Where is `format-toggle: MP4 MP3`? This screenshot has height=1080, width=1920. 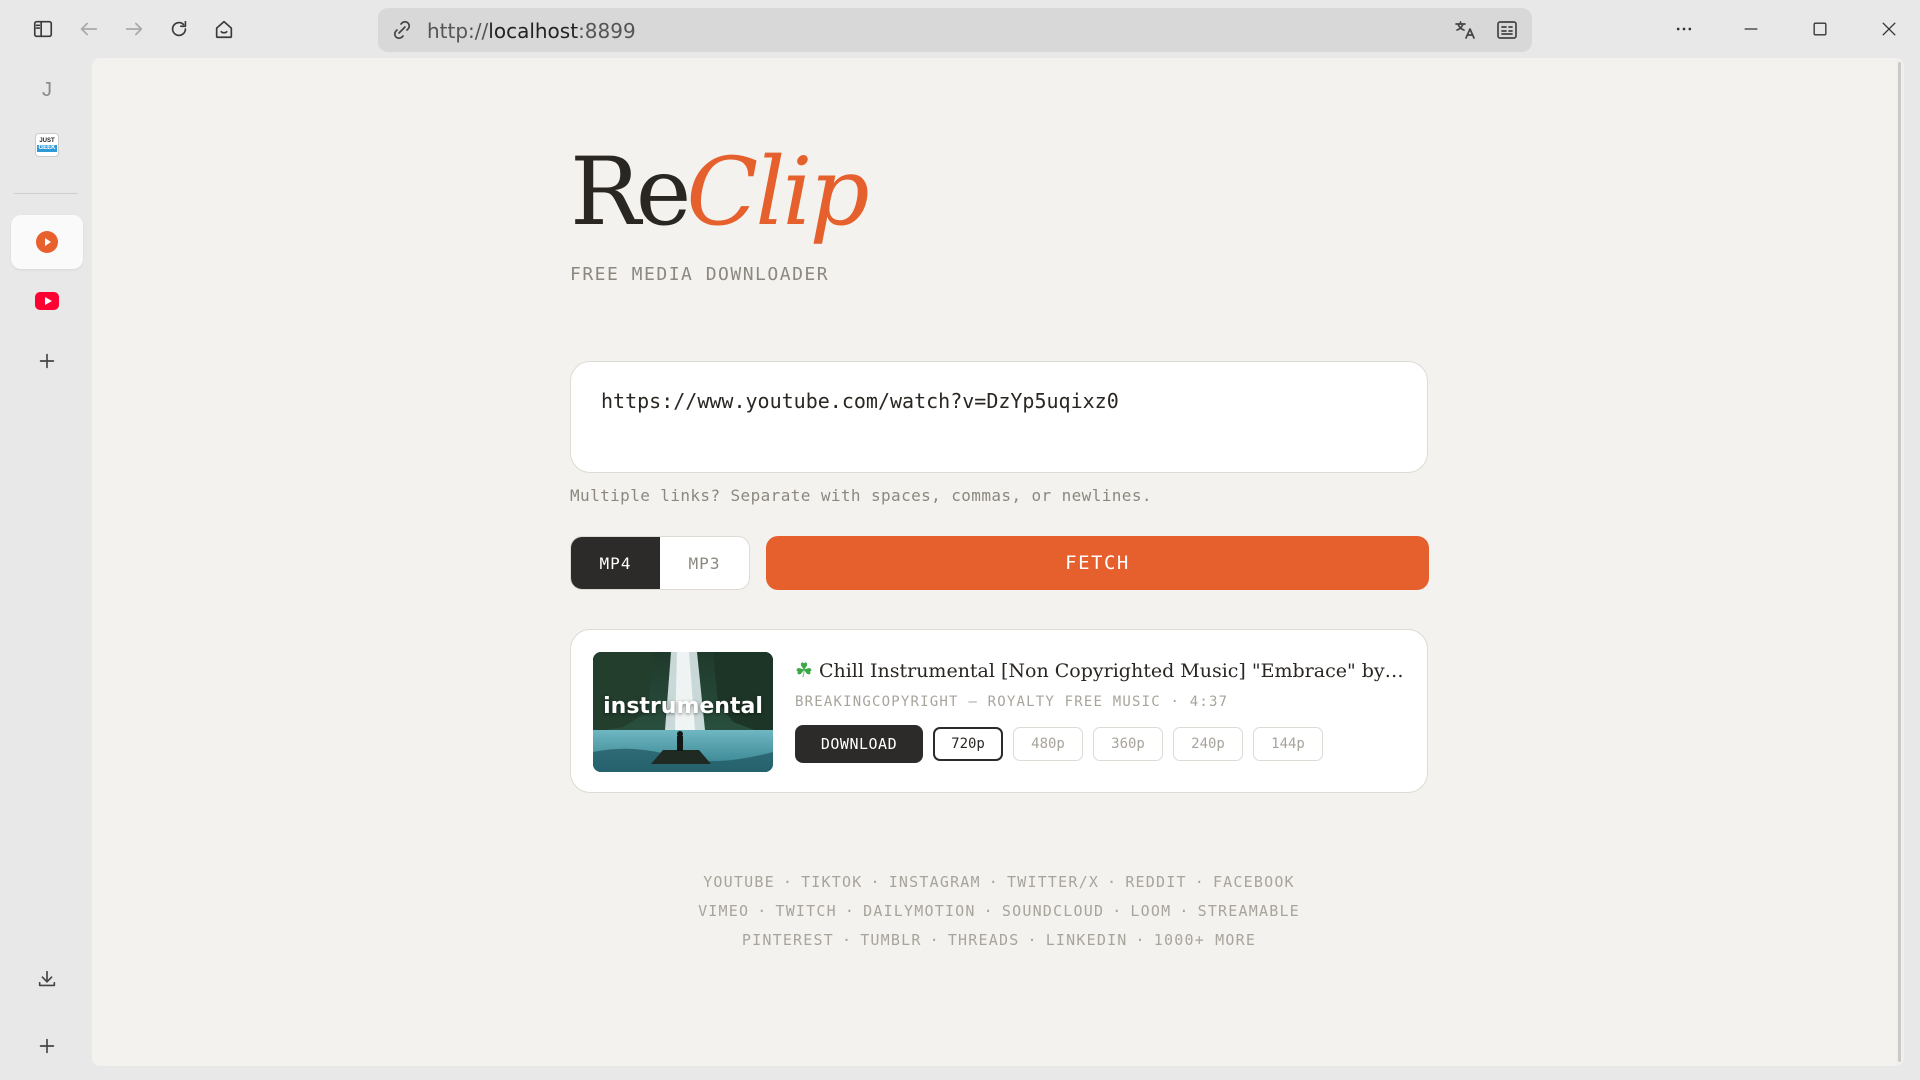
format-toggle: MP4 MP3 is located at coordinates (660, 563).